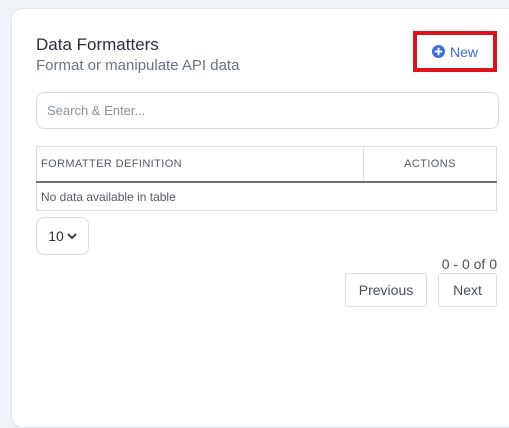 This screenshot has height=428, width=509. Describe the element at coordinates (56, 236) in the screenshot. I see `page-size-value: 10` at that location.